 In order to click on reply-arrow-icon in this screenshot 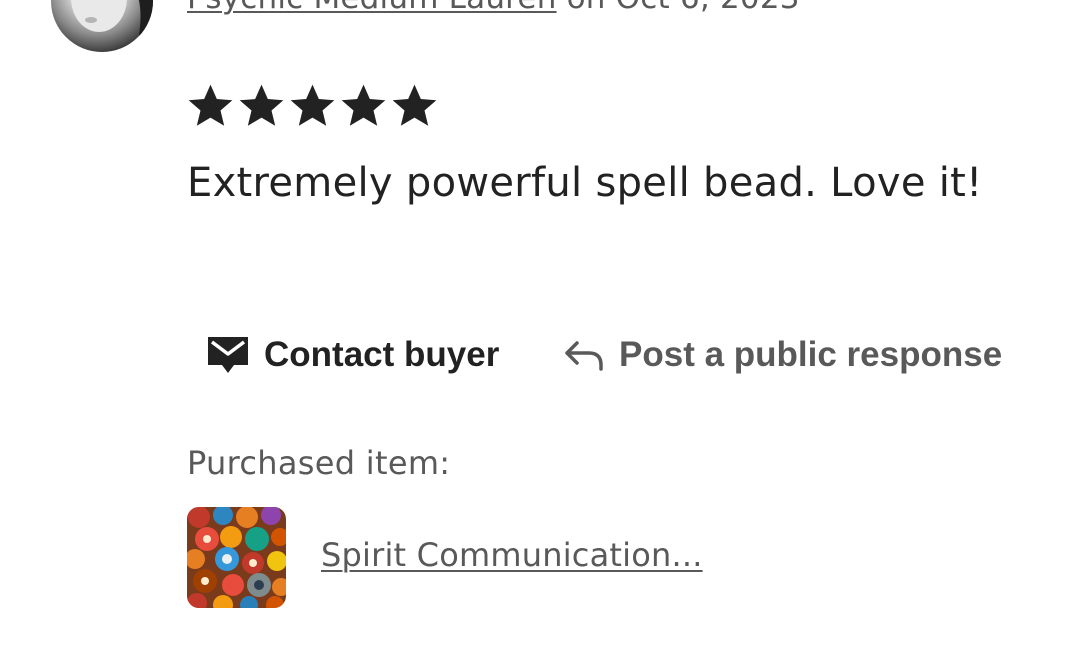, I will do `click(584, 355)`.